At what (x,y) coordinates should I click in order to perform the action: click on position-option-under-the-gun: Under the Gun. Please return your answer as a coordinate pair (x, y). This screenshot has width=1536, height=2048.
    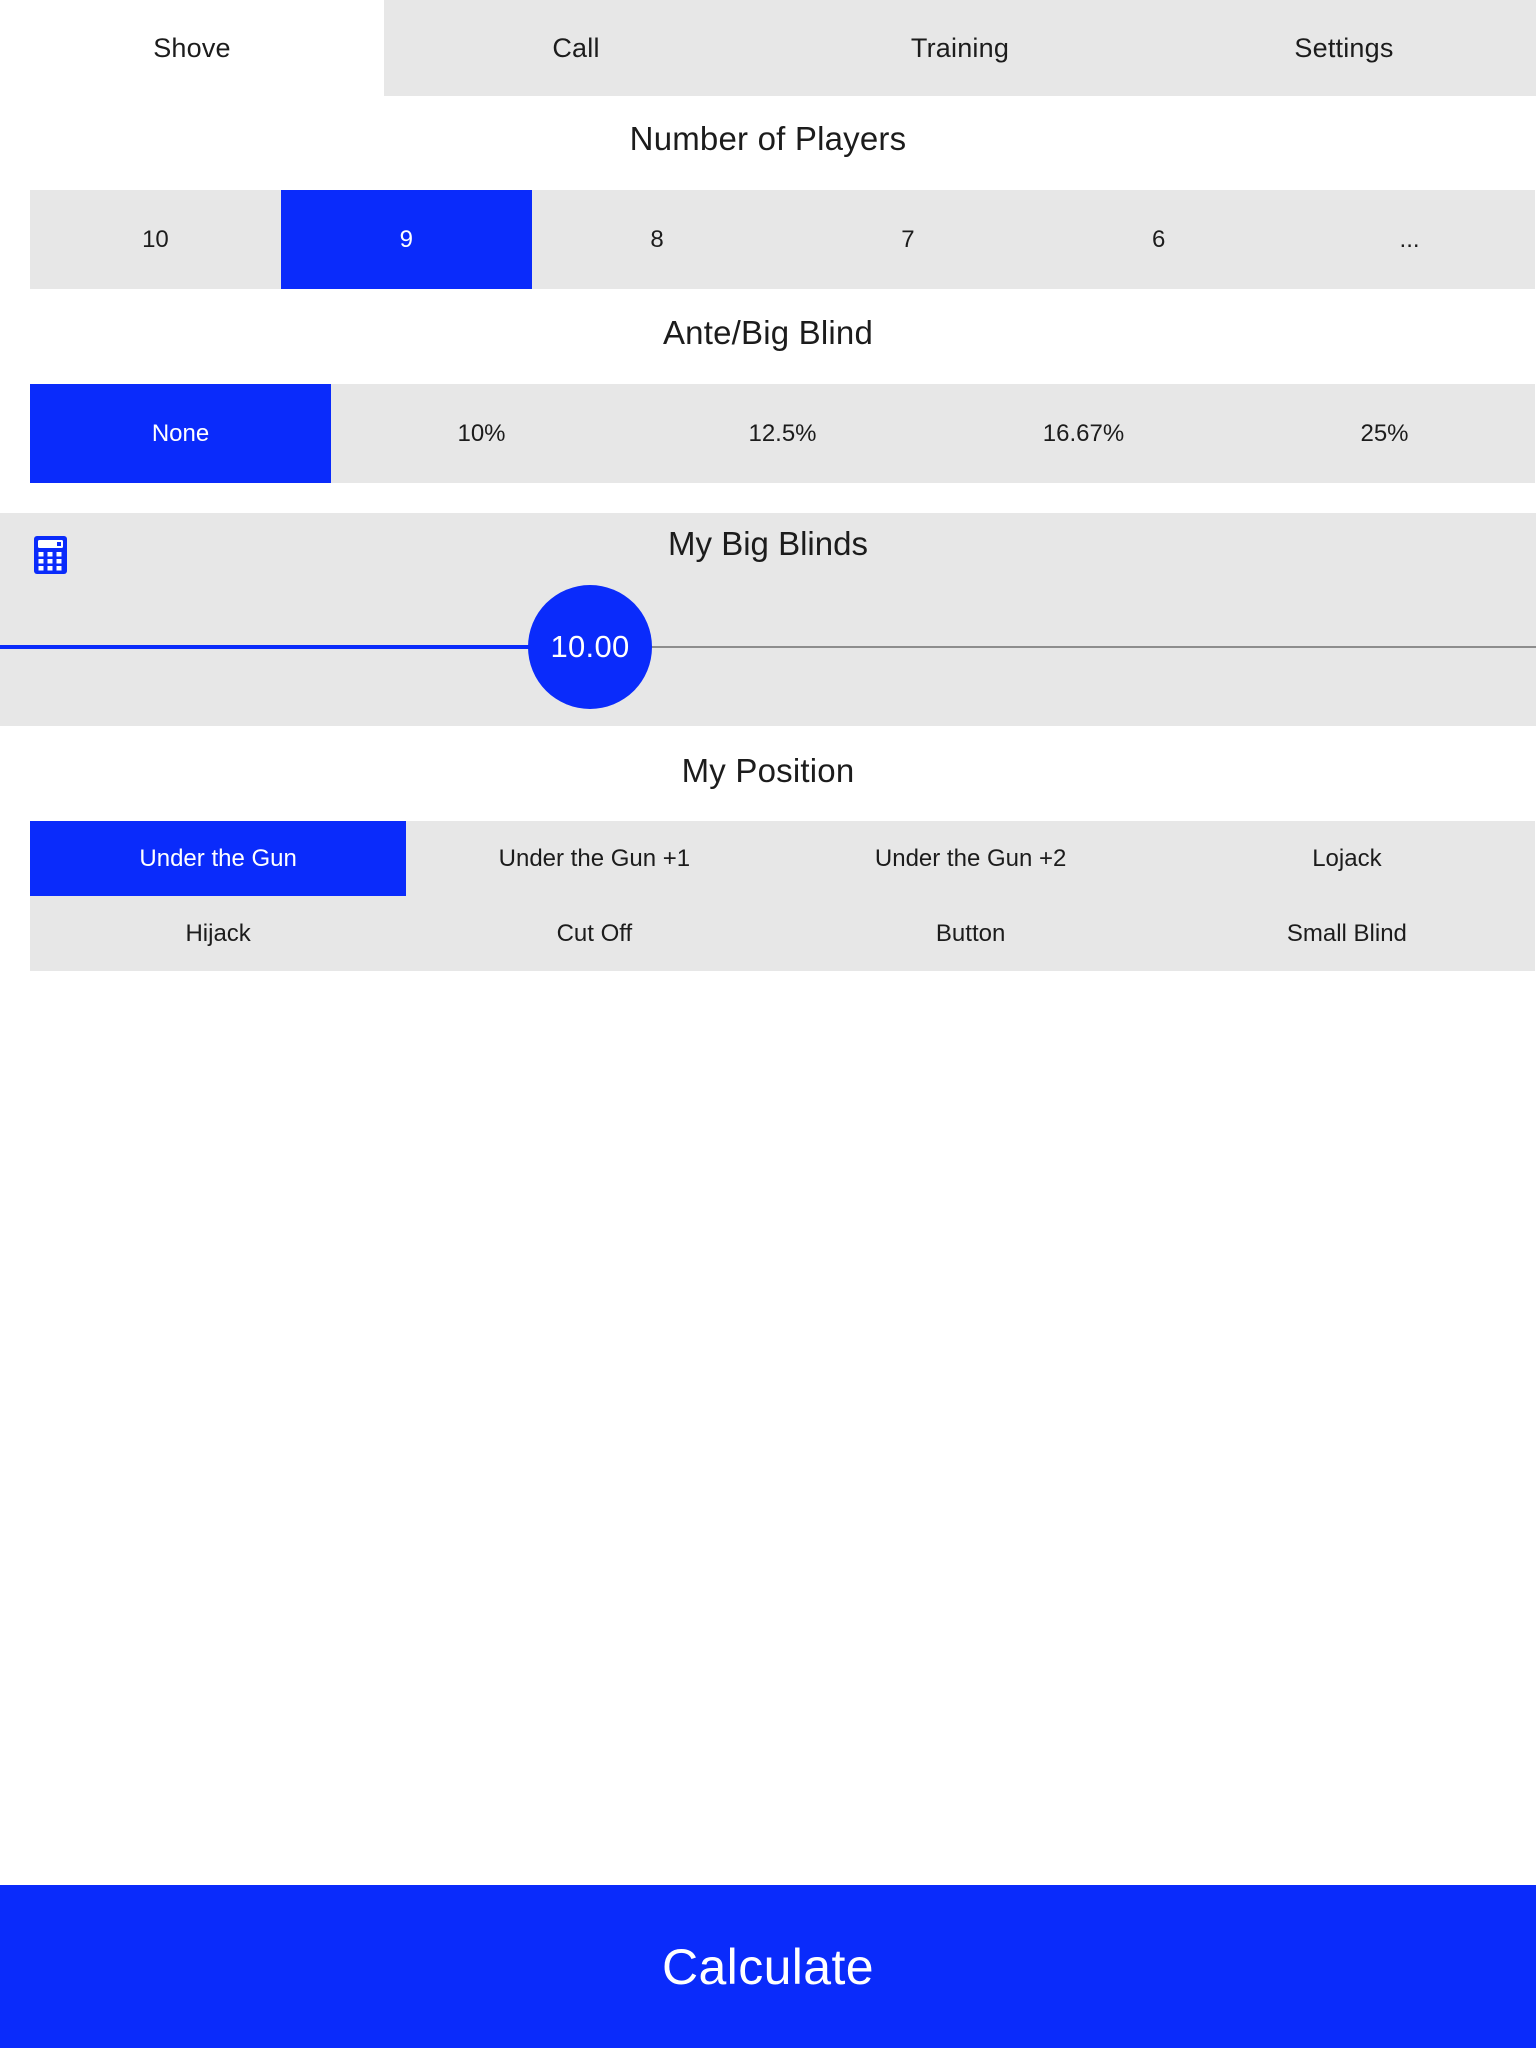
    Looking at the image, I should click on (218, 858).